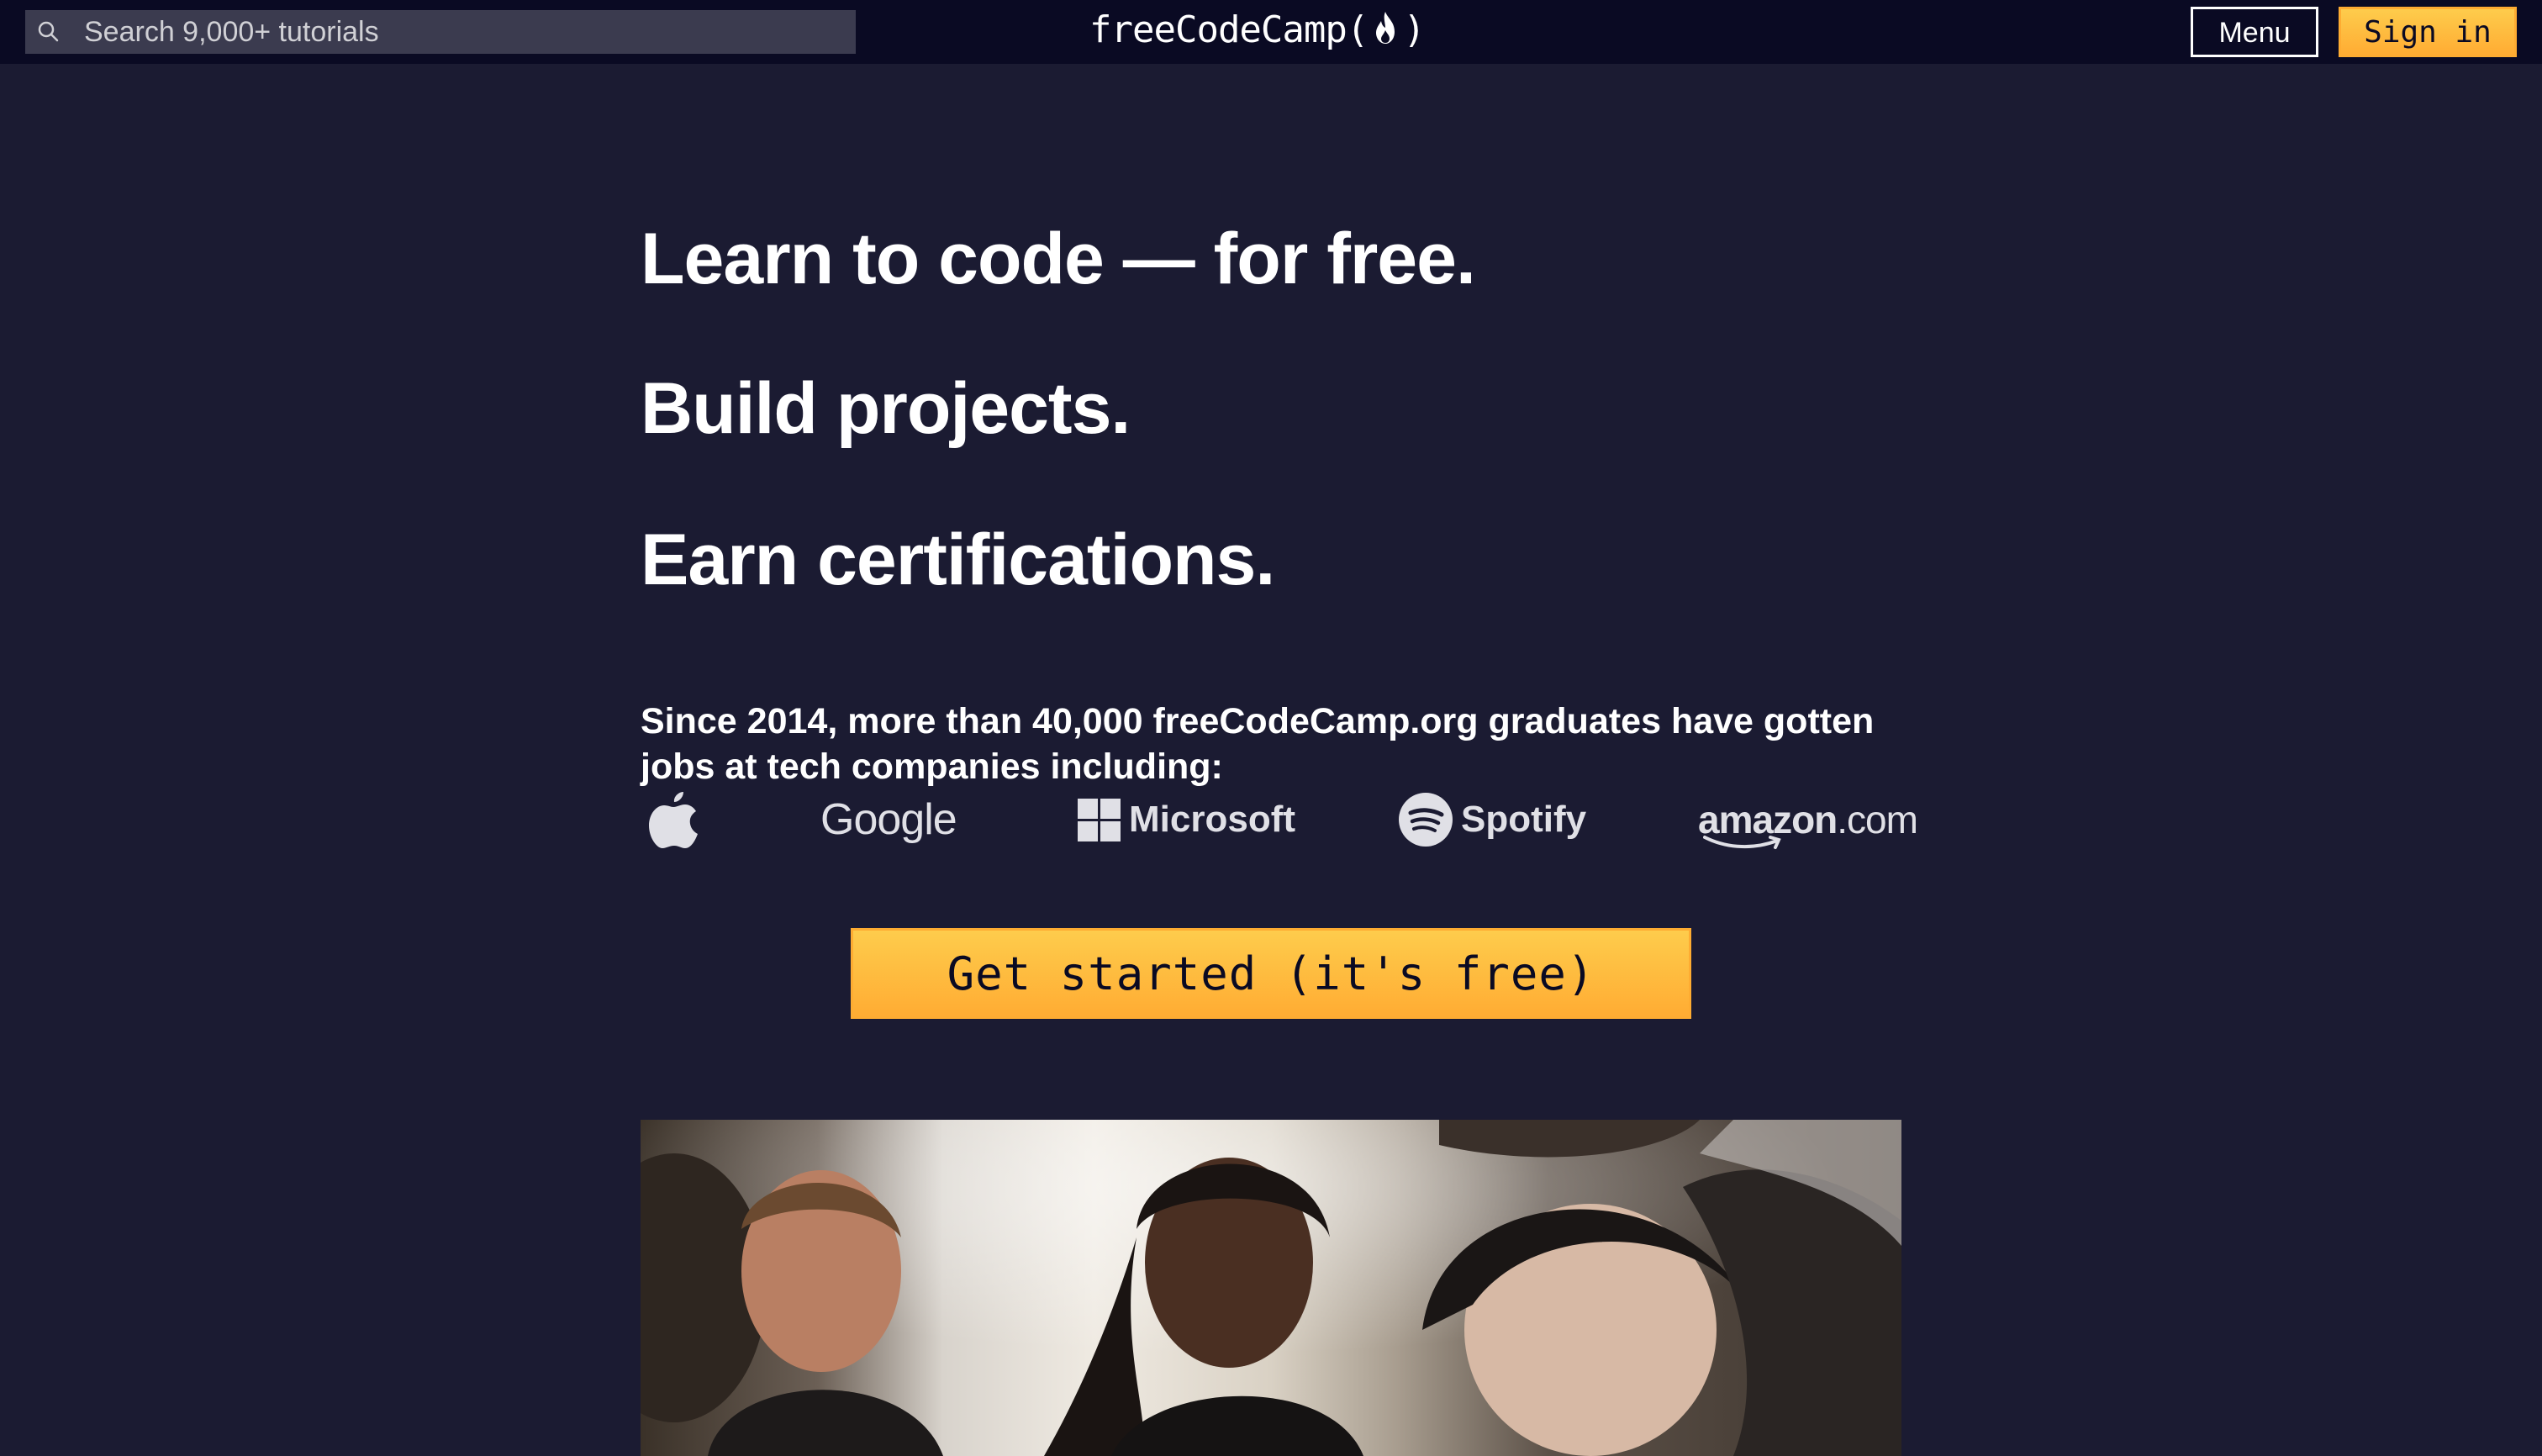 The height and width of the screenshot is (1456, 2542). What do you see at coordinates (49, 31) in the screenshot?
I see `search-icon` at bounding box center [49, 31].